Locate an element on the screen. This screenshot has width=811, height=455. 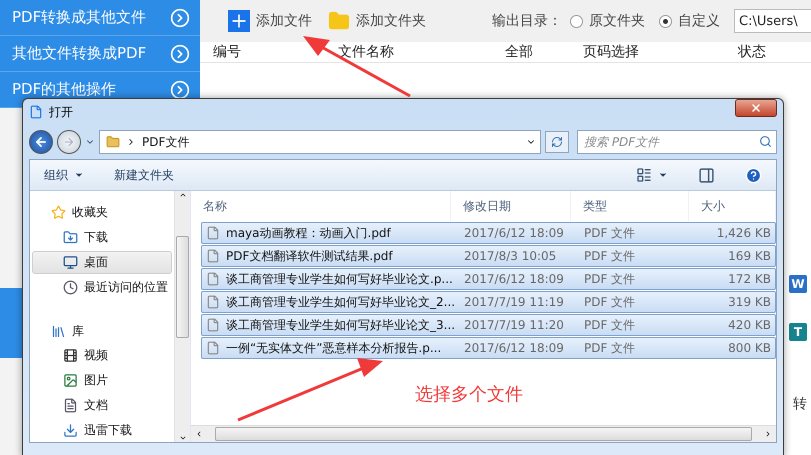
format-icon: W is located at coordinates (798, 284).